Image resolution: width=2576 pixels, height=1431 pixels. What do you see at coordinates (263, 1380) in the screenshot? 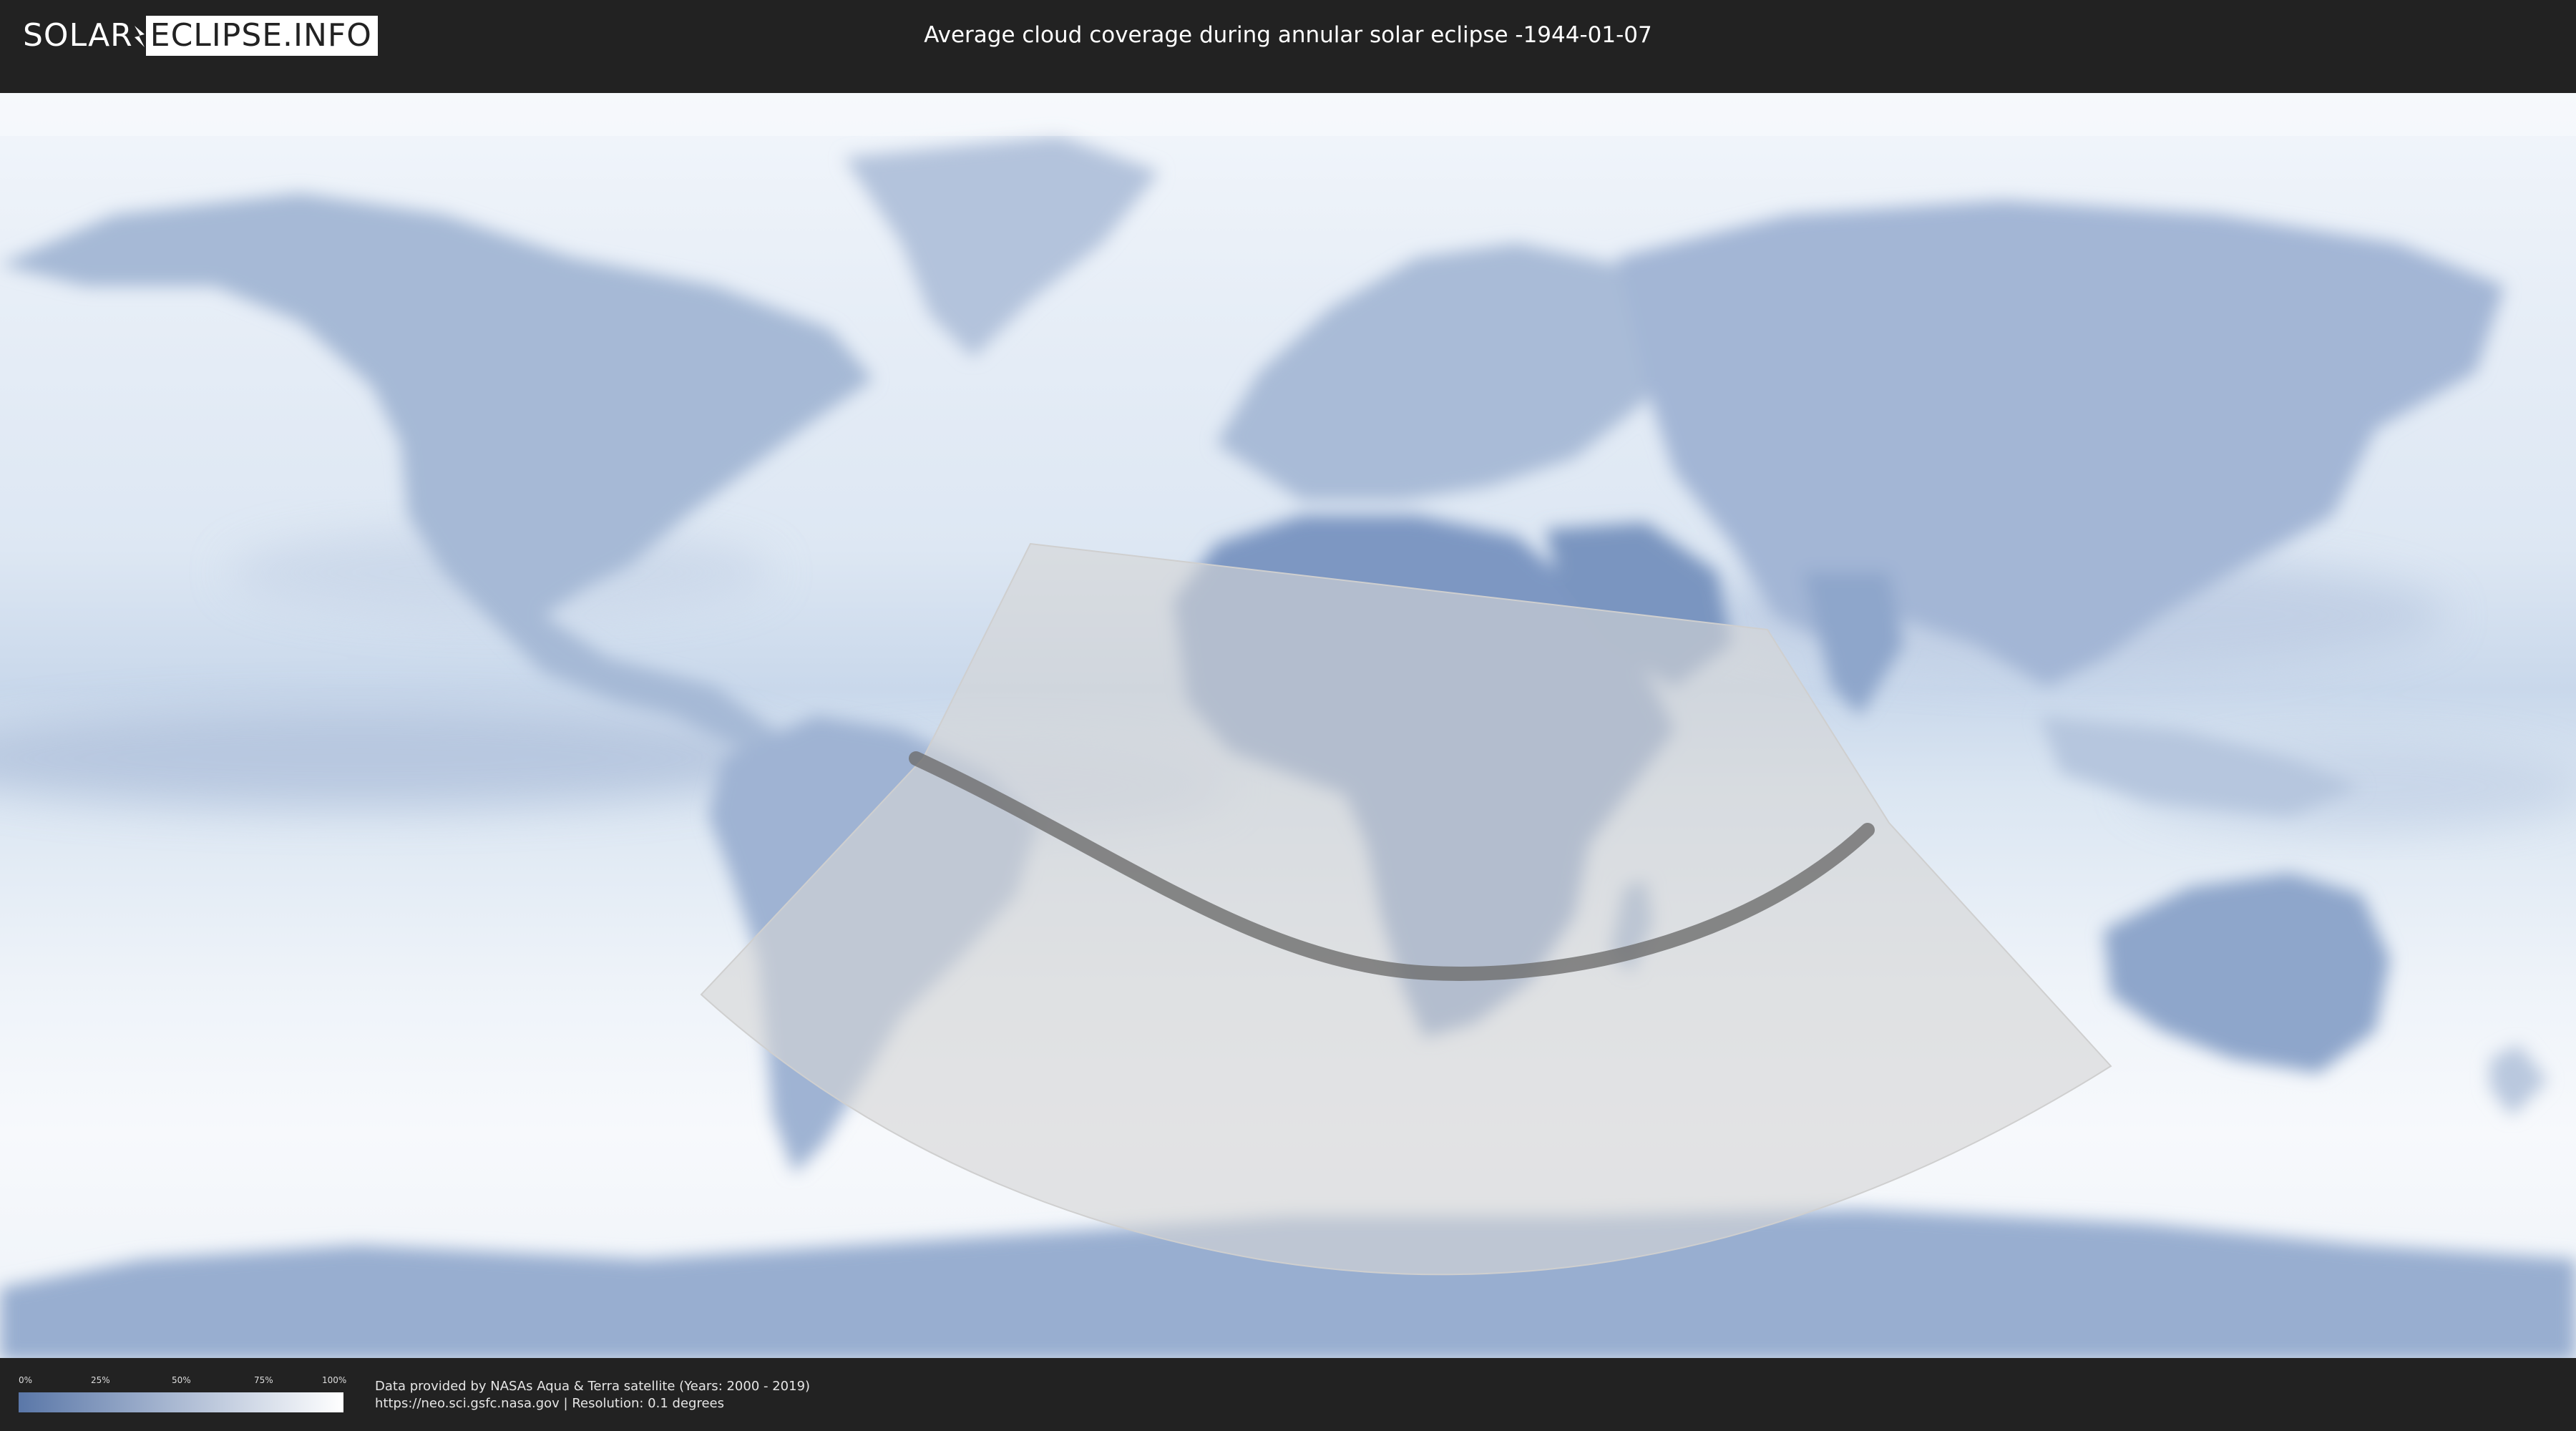
I see `legend-tick-75: 75%` at bounding box center [263, 1380].